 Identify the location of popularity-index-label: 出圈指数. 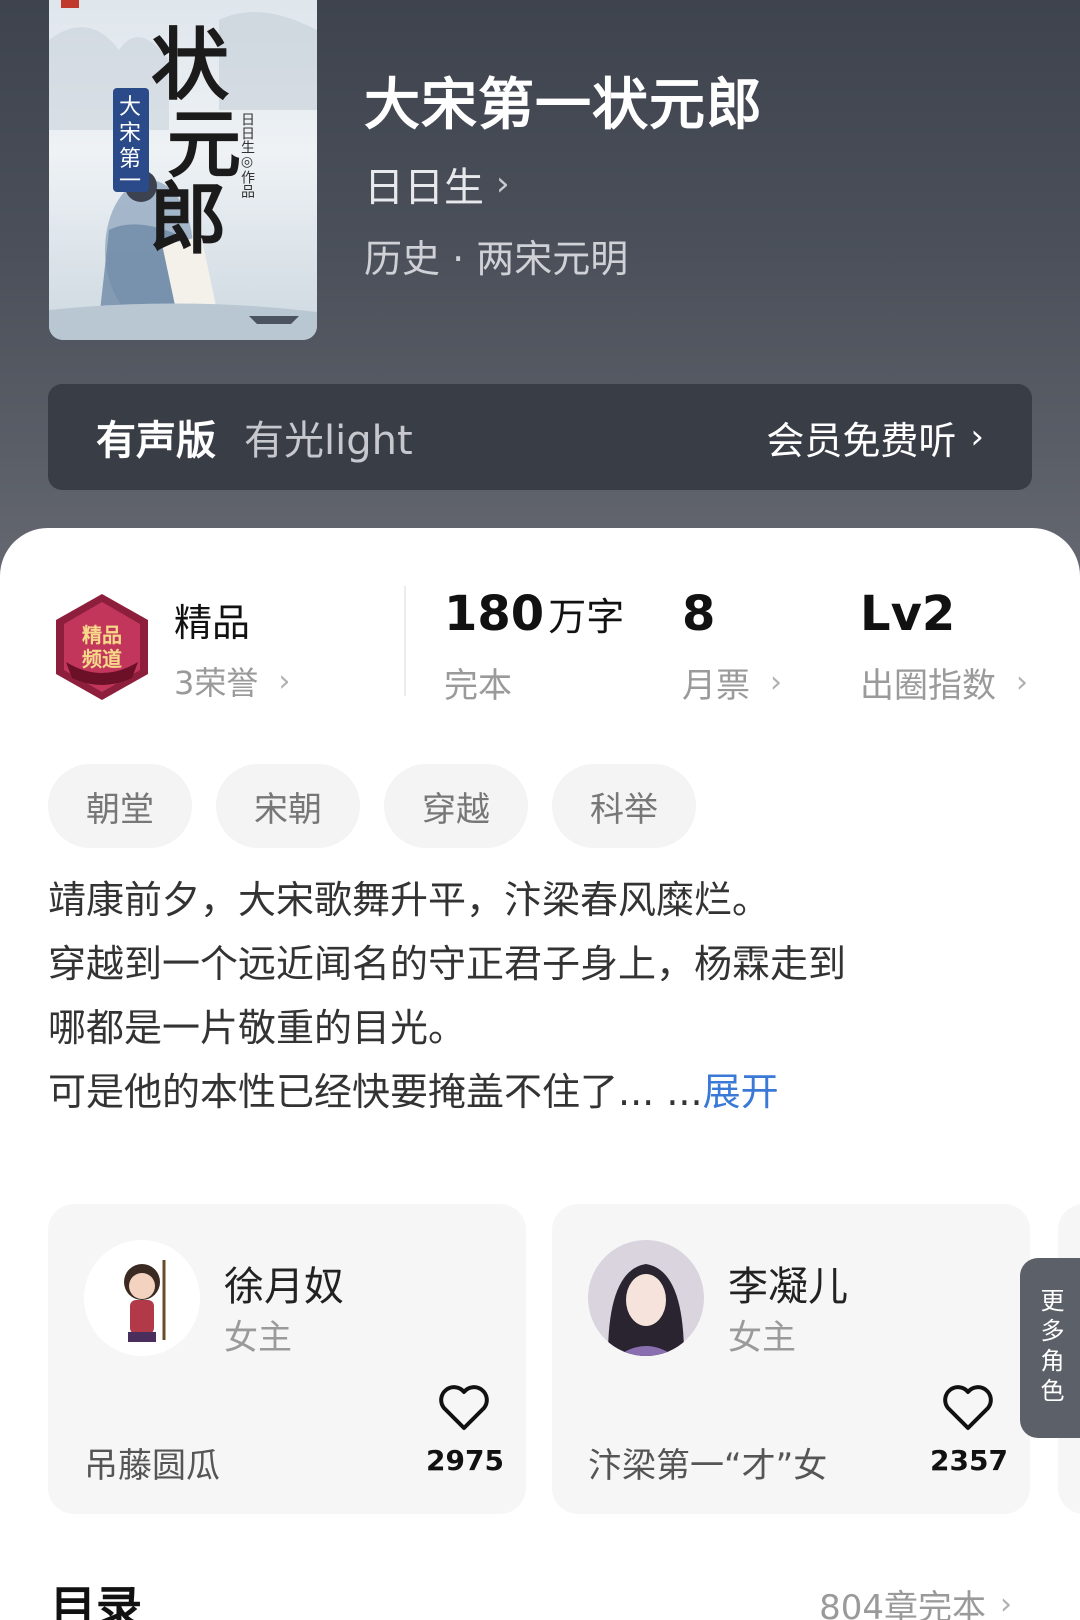
(928, 686).